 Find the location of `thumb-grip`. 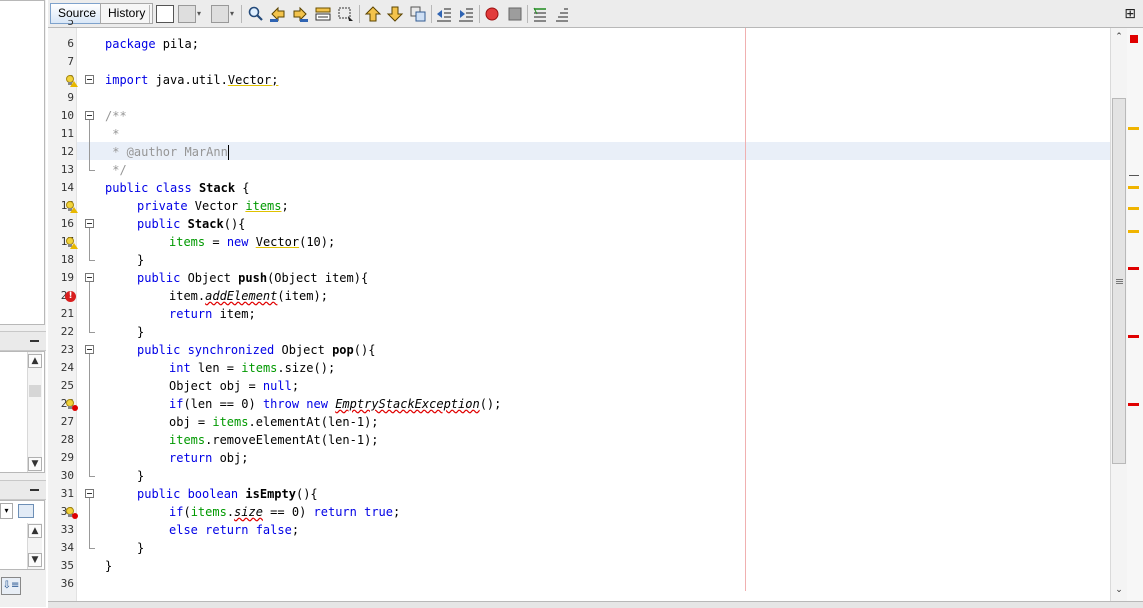

thumb-grip is located at coordinates (1119, 279).